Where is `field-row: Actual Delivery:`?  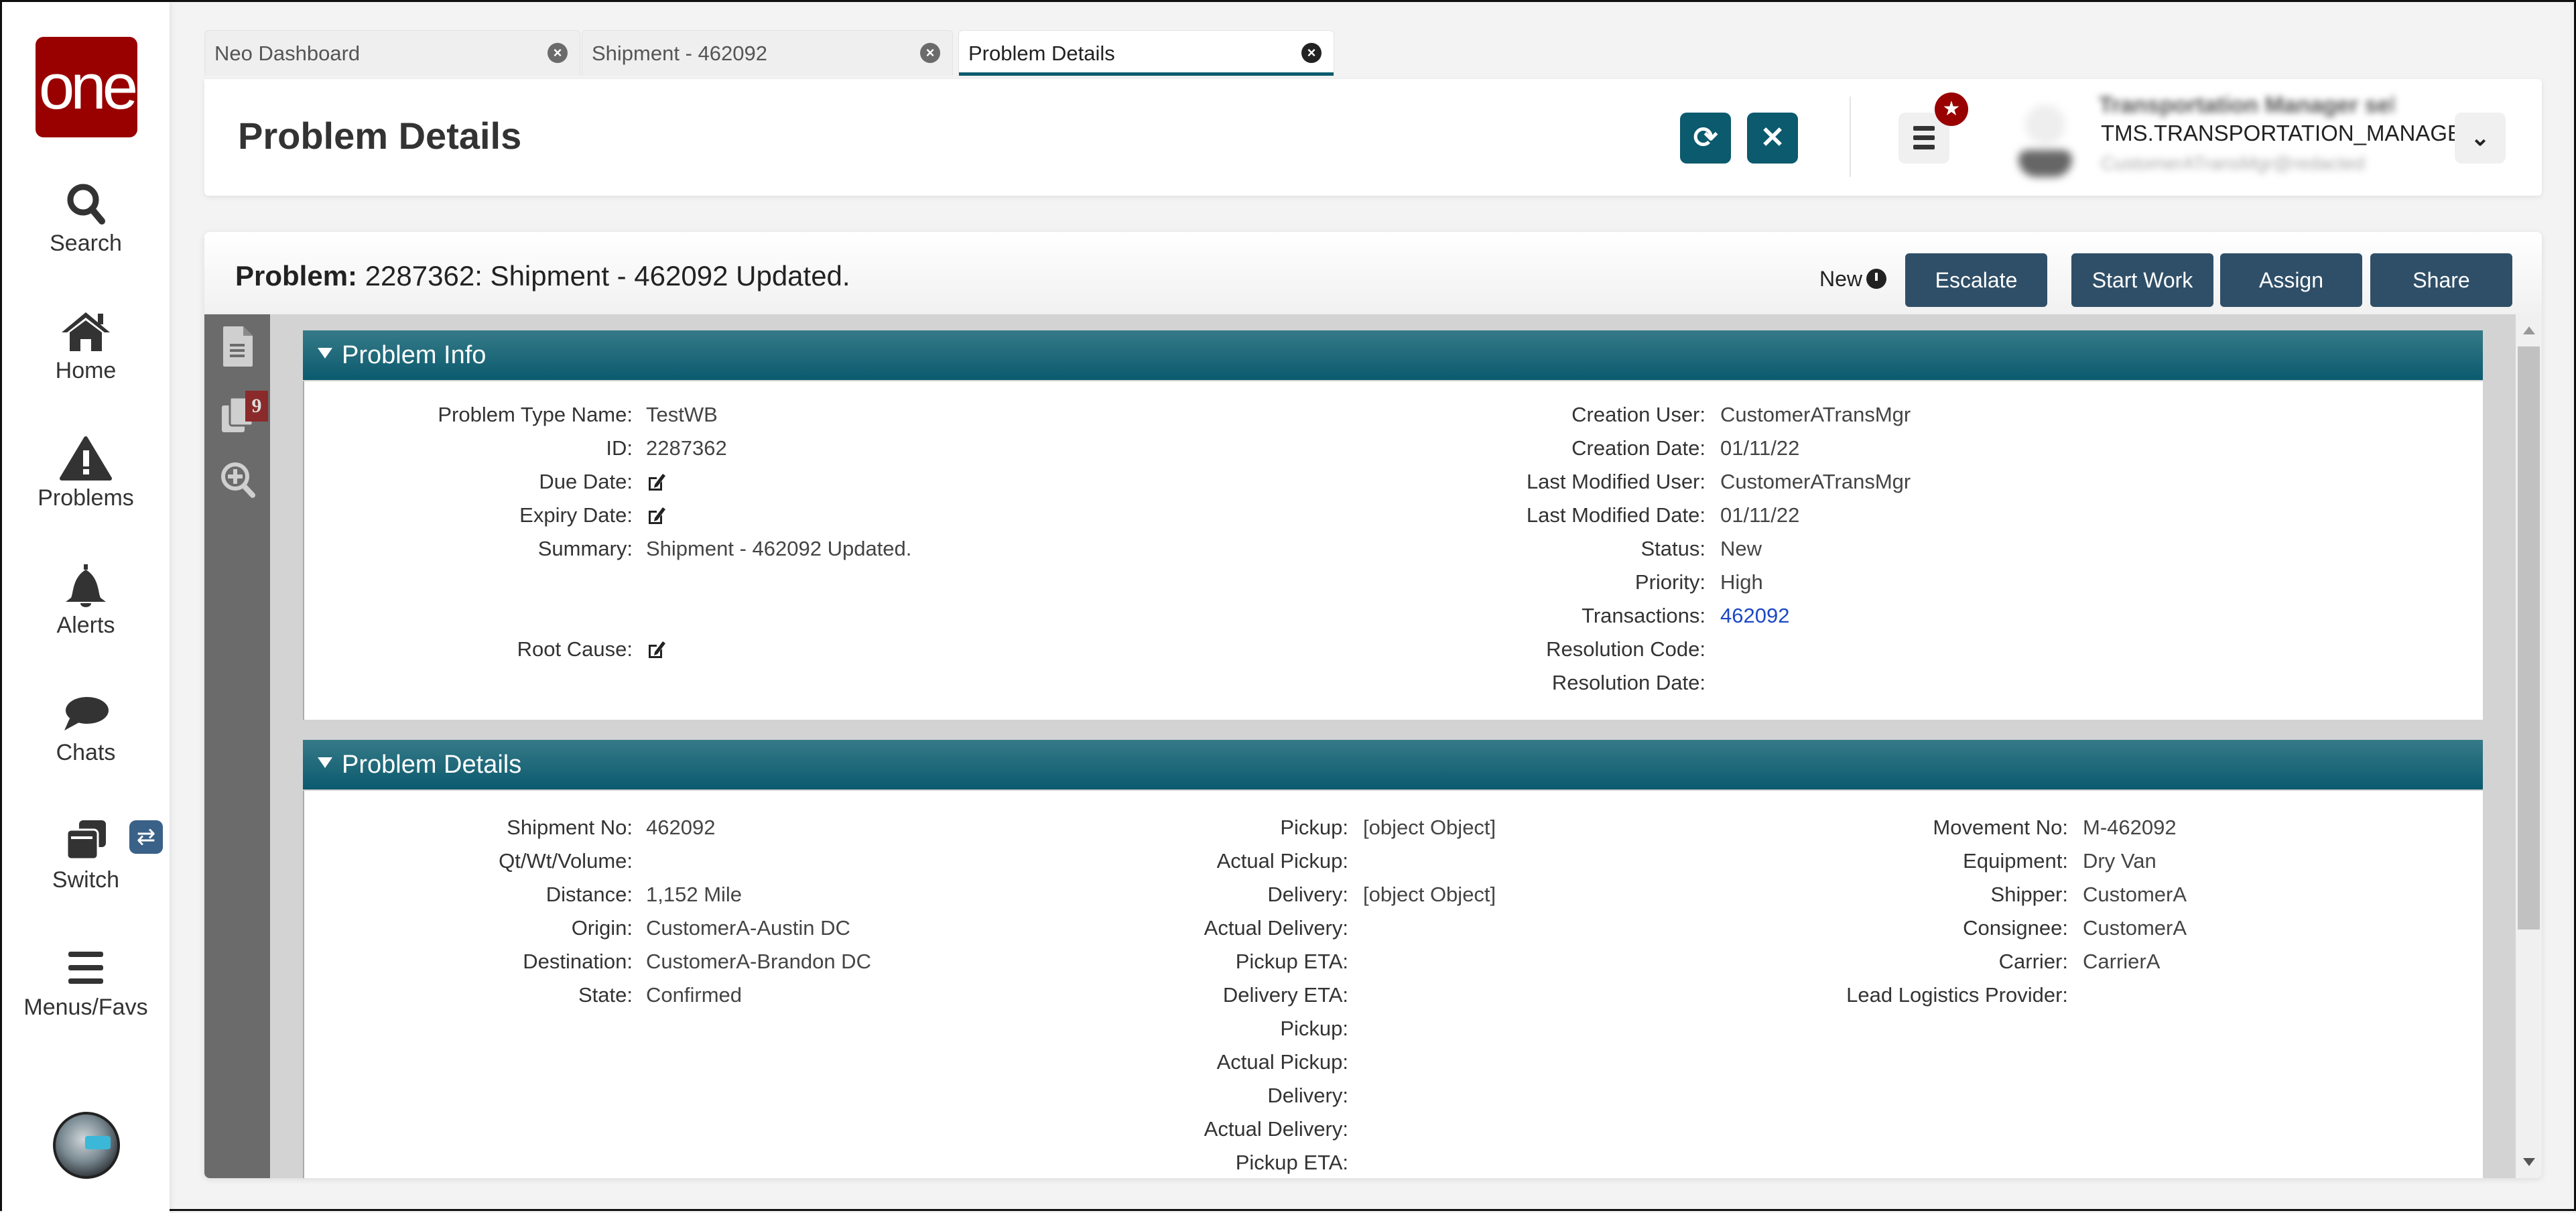
field-row: Actual Delivery: is located at coordinates (826, 1129).